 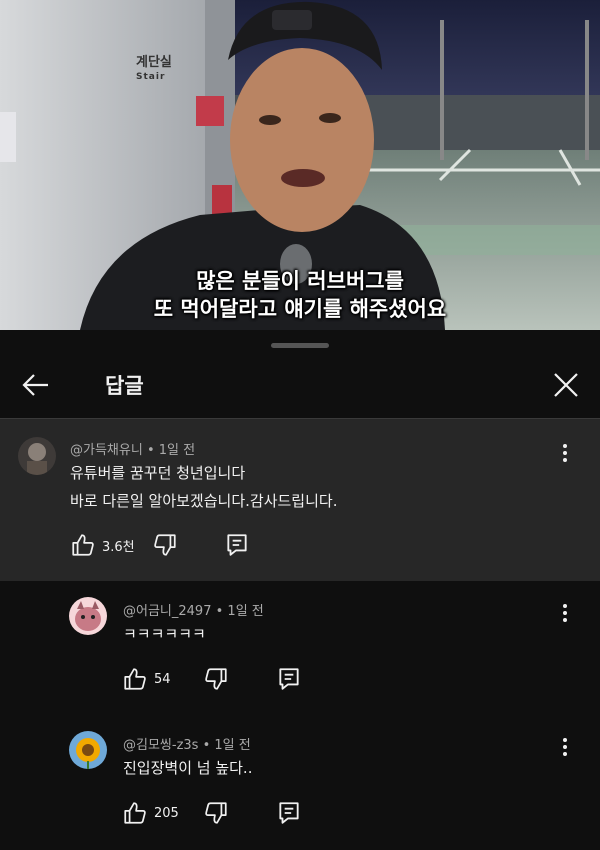 I want to click on comment-meta: @가득채유니 • 1일 전, so click(x=132, y=448).